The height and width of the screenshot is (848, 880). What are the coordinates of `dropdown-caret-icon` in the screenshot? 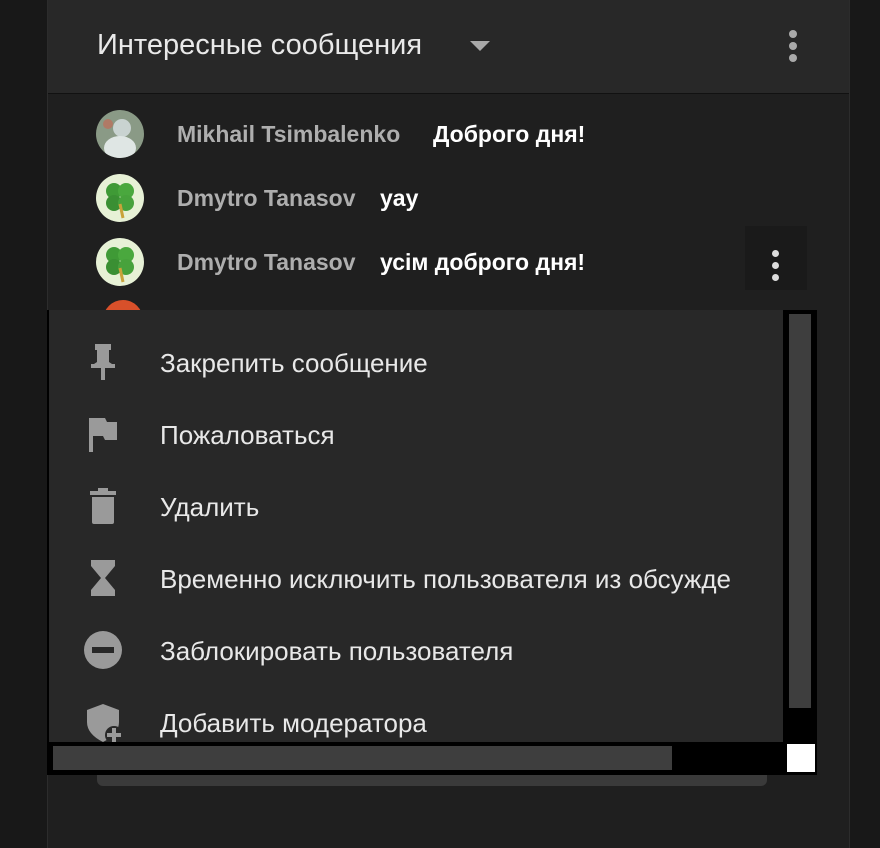 It's located at (480, 46).